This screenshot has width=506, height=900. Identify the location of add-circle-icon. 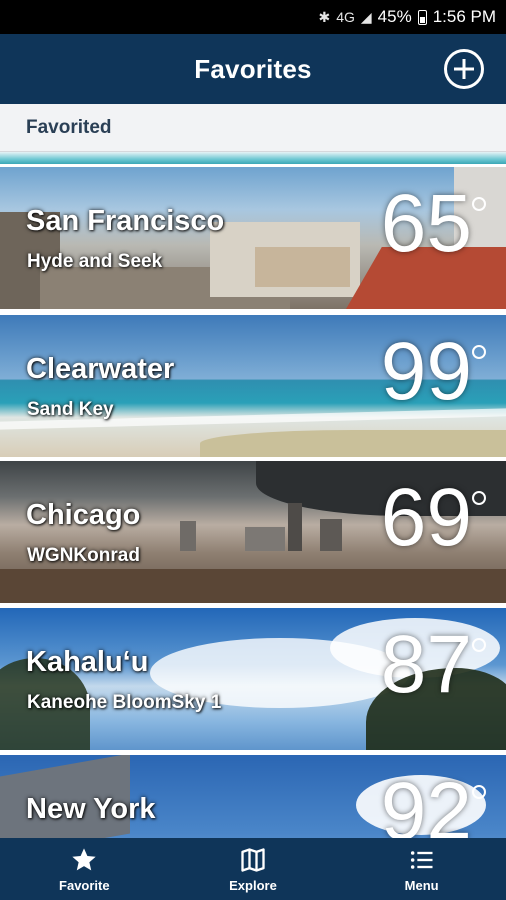
(464, 69).